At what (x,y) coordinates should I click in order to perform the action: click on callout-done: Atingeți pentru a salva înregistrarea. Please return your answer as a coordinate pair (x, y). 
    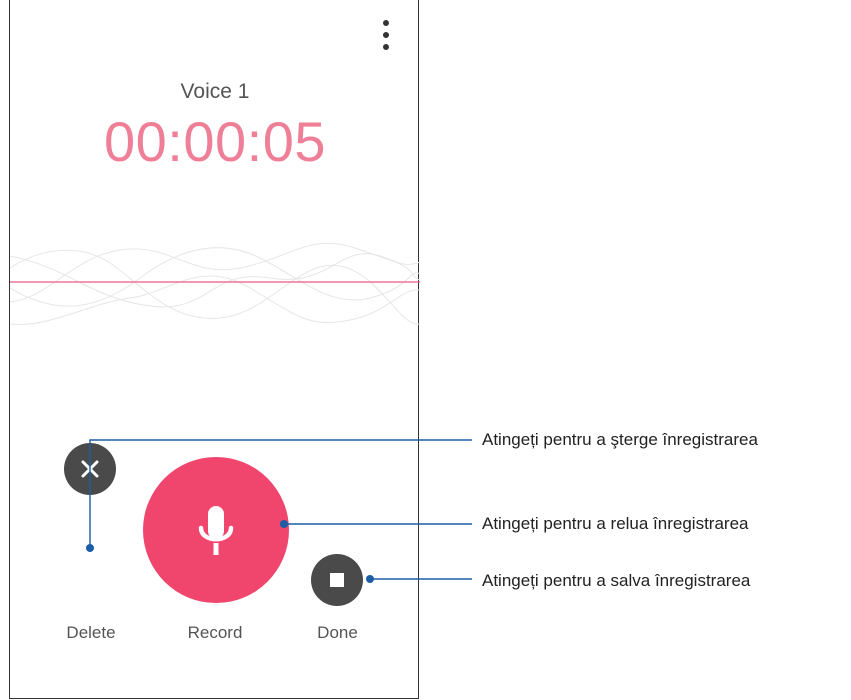
    Looking at the image, I should click on (616, 580).